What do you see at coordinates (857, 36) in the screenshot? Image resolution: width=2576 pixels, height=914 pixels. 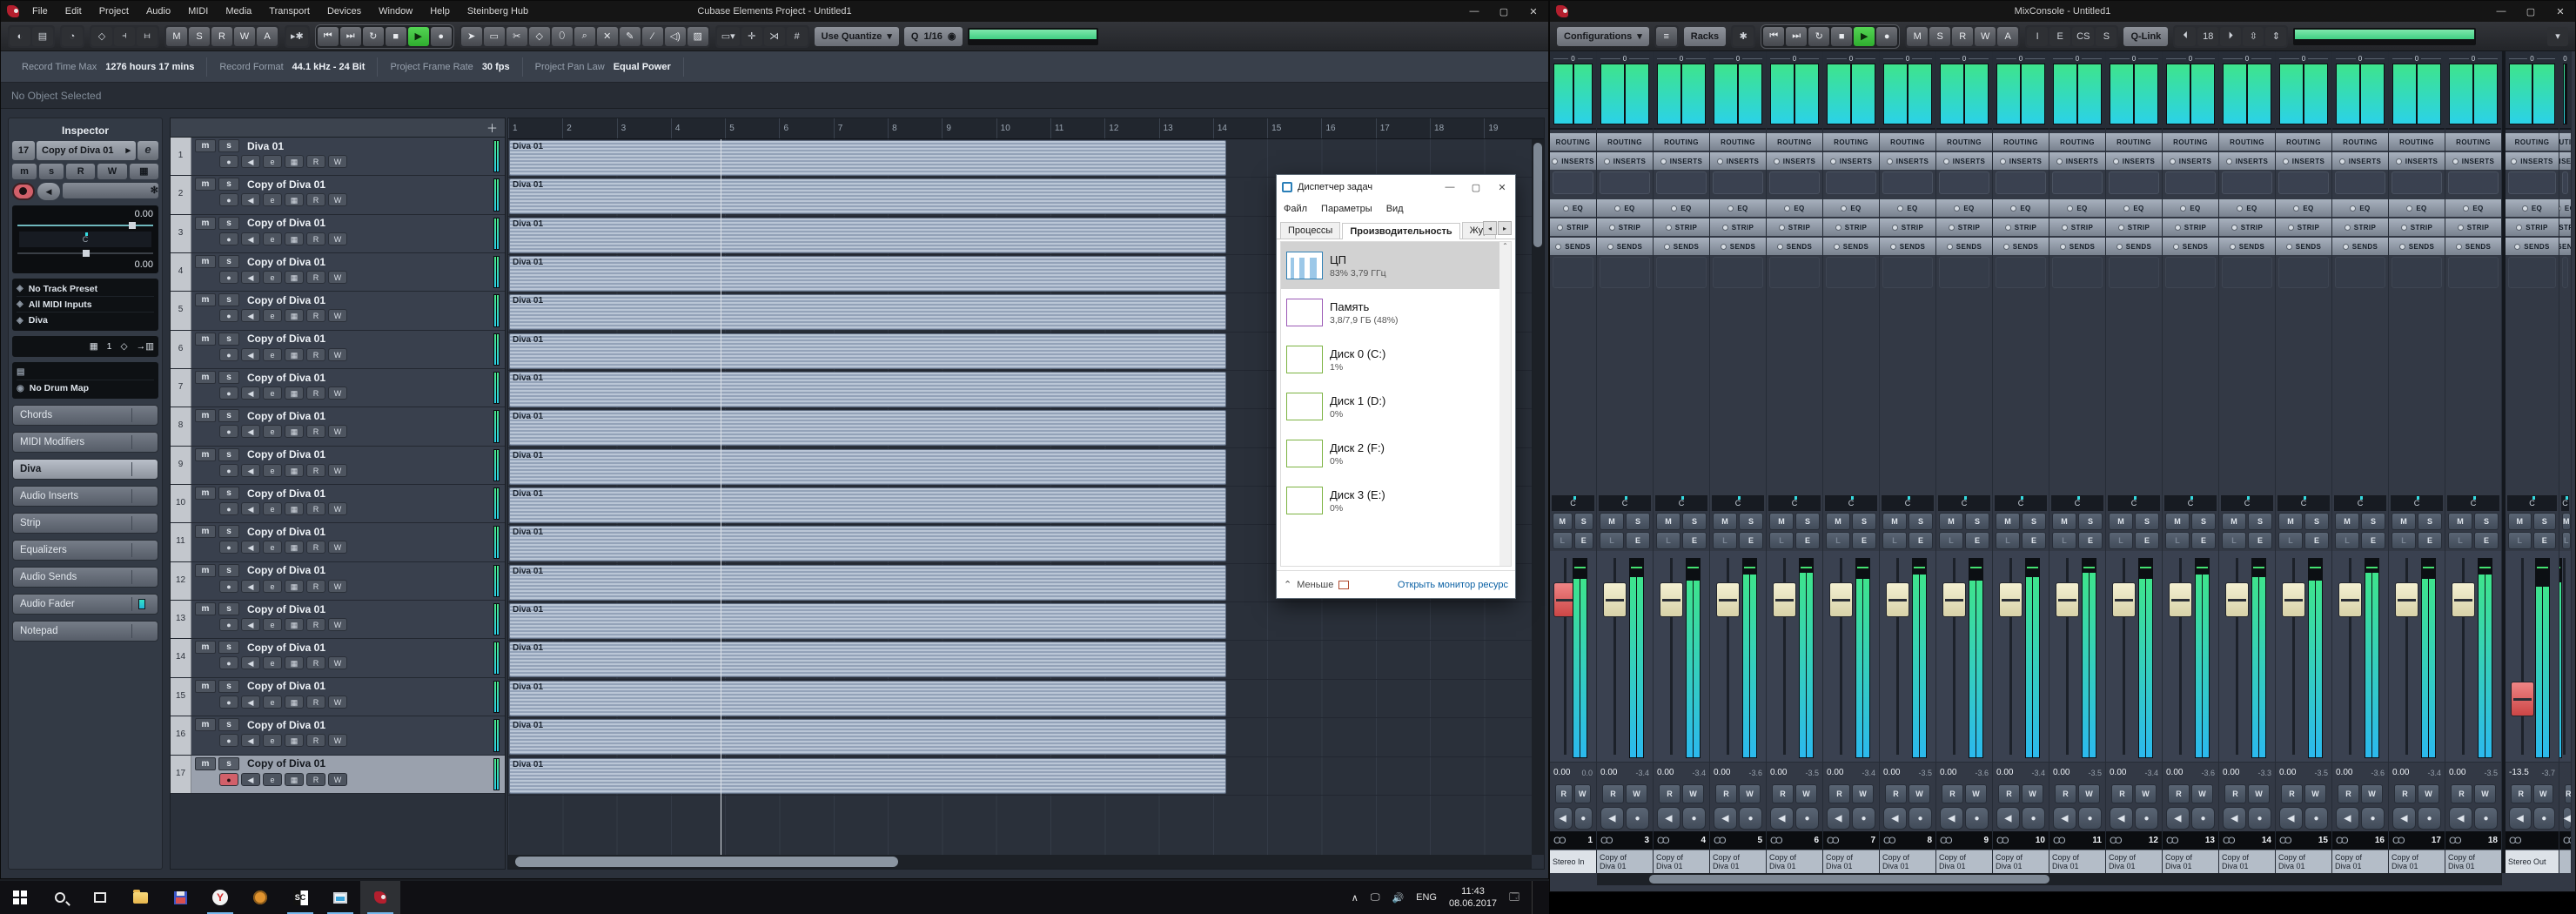 I see `quantize-preset-dropdown: Use Quantize ▾` at bounding box center [857, 36].